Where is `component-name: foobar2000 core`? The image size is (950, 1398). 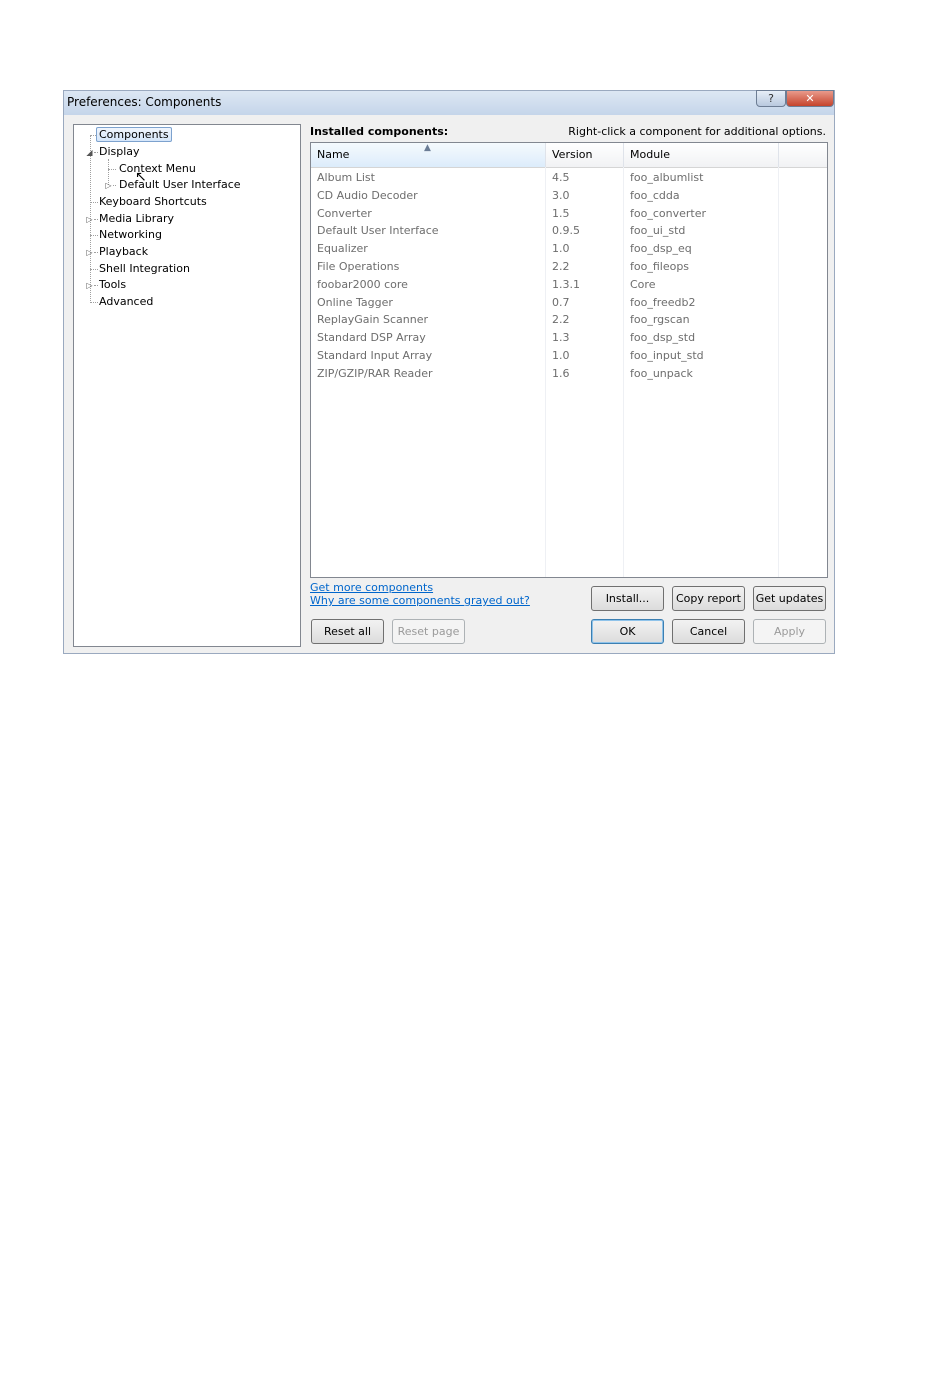 component-name: foobar2000 core is located at coordinates (362, 284).